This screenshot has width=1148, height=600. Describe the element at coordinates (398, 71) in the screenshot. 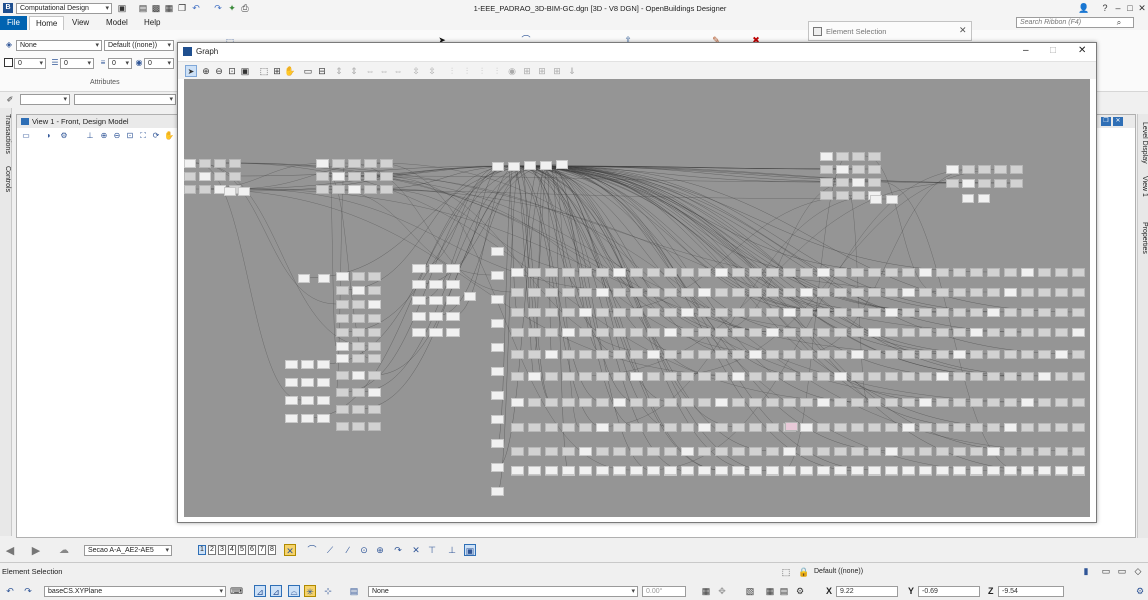

I see `graph-tool-5-icon: ⇔` at that location.